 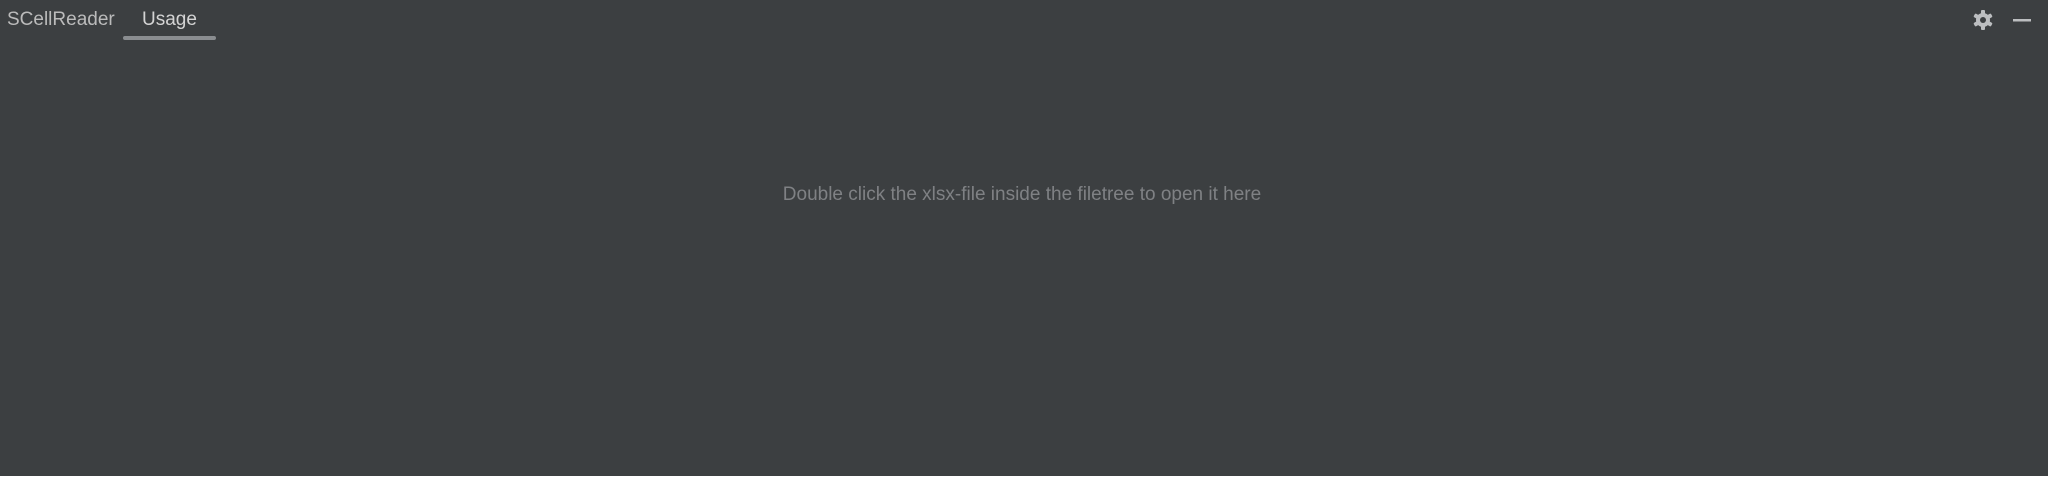 I want to click on minimize-button, so click(x=2022, y=20).